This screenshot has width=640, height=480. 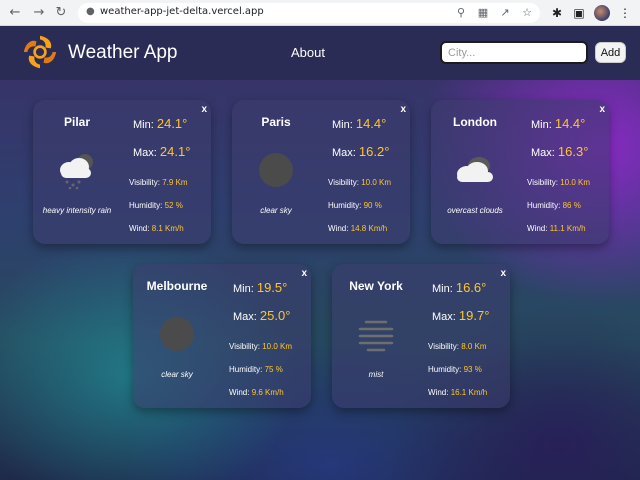 What do you see at coordinates (256, 392) in the screenshot?
I see `wind-stat: Wind: 9.6 Km/h` at bounding box center [256, 392].